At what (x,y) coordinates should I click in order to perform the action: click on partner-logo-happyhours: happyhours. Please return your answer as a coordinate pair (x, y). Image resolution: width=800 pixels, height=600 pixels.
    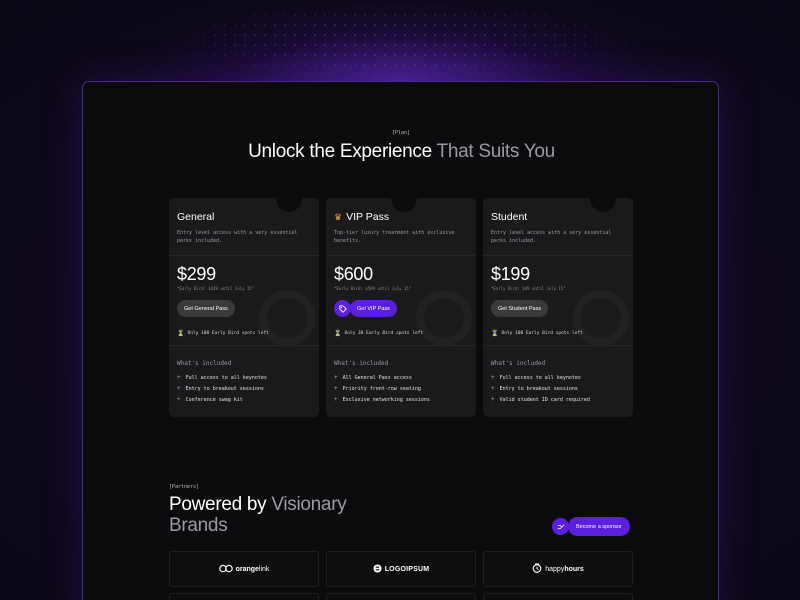
    Looking at the image, I should click on (558, 569).